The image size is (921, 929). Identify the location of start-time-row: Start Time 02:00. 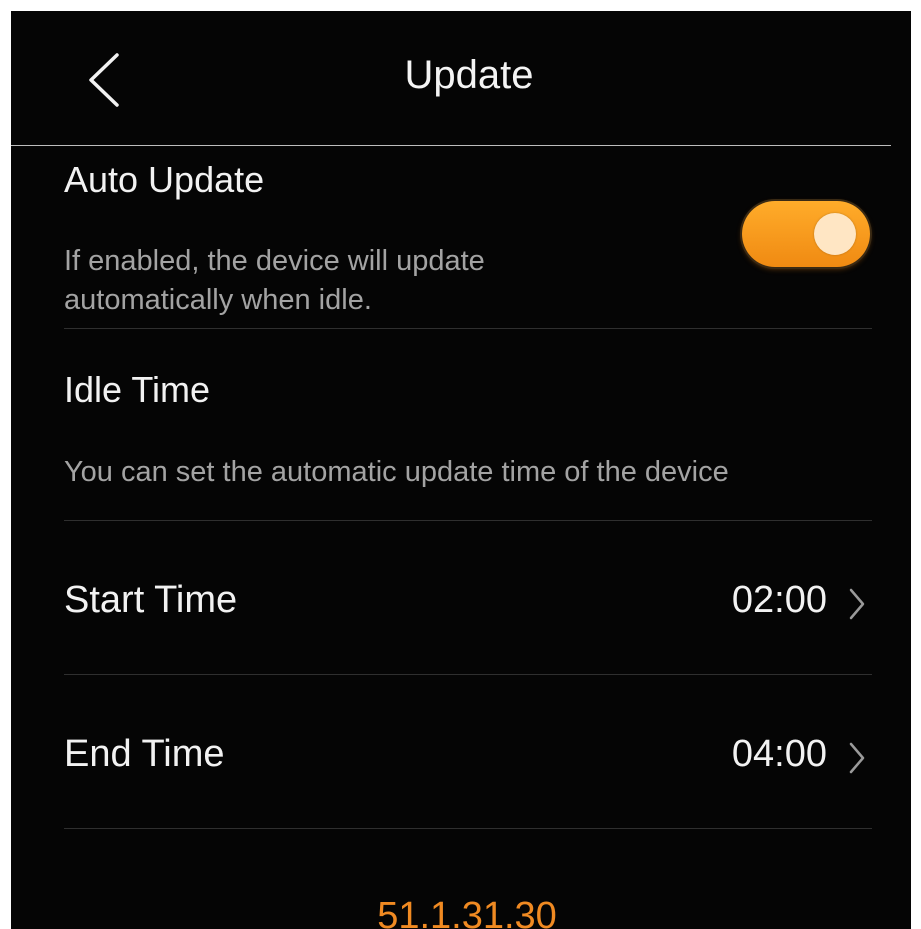
(468, 596).